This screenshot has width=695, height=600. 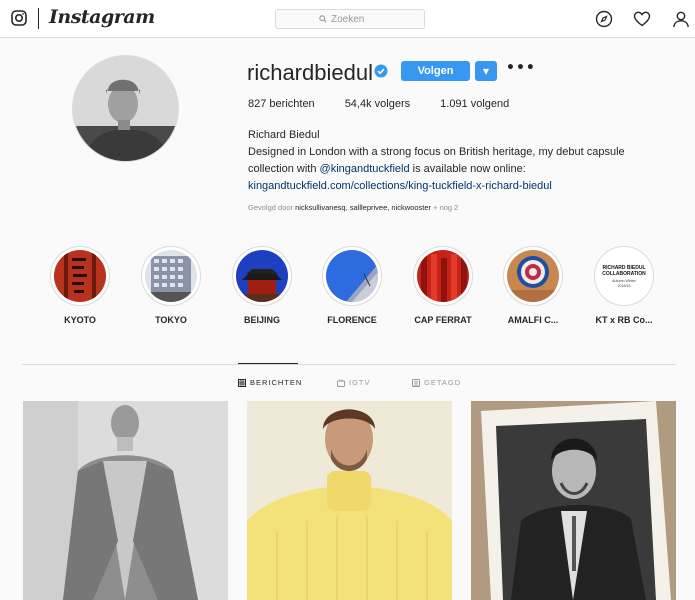 What do you see at coordinates (356, 19) in the screenshot?
I see `search-input` at bounding box center [356, 19].